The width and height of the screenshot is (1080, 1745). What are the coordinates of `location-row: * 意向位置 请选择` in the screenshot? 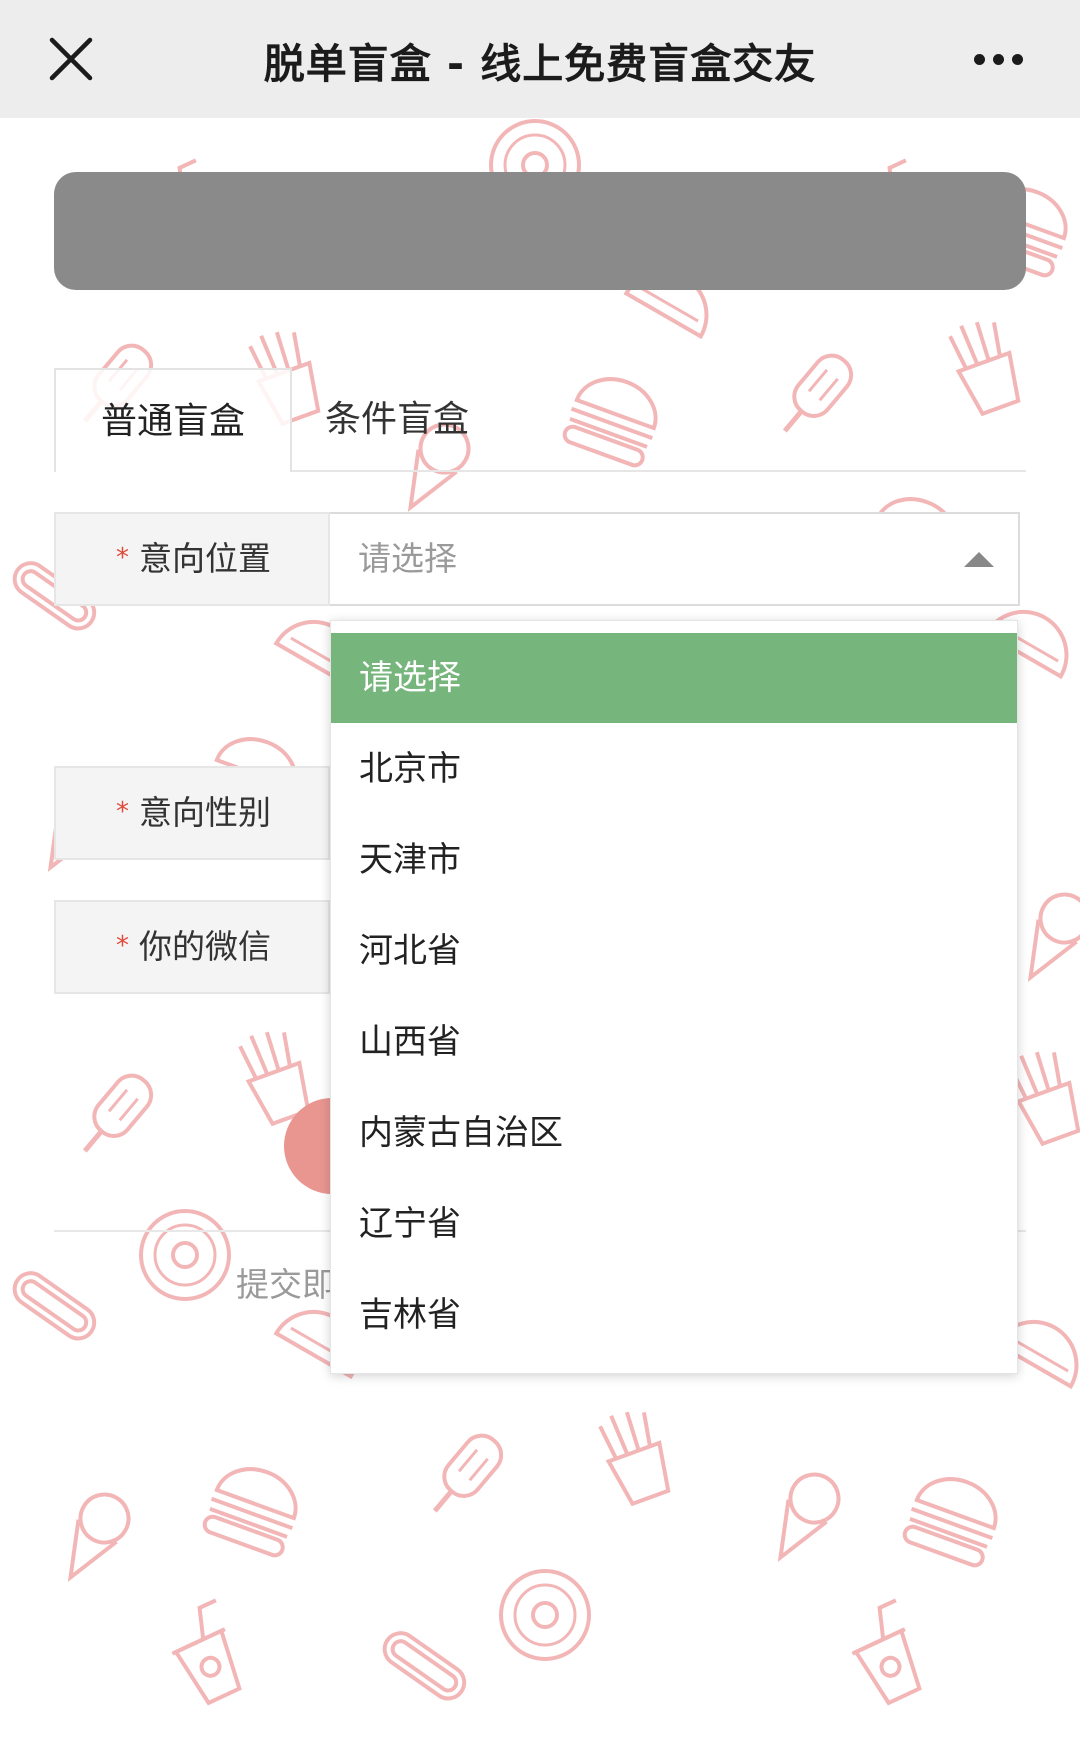 It's located at (537, 559).